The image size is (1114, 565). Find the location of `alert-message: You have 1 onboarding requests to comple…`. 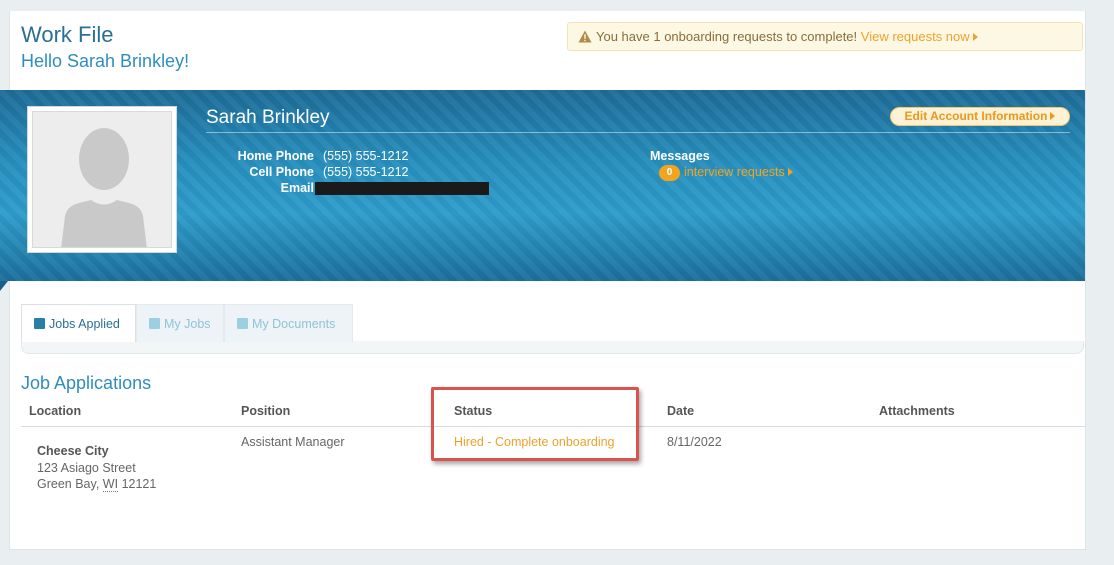

alert-message: You have 1 onboarding requests to comple… is located at coordinates (727, 36).